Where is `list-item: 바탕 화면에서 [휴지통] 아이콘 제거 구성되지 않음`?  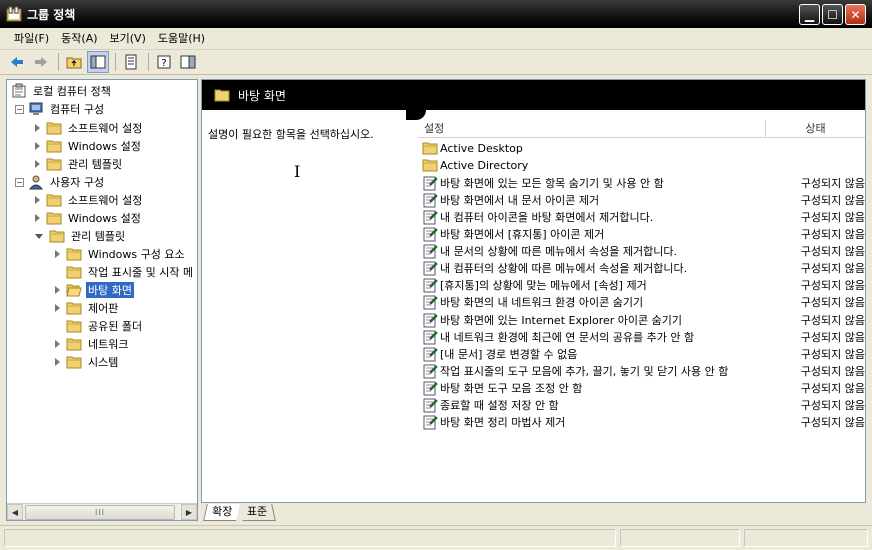 list-item: 바탕 화면에서 [휴지통] 아이콘 제거 구성되지 않음 is located at coordinates (641, 234).